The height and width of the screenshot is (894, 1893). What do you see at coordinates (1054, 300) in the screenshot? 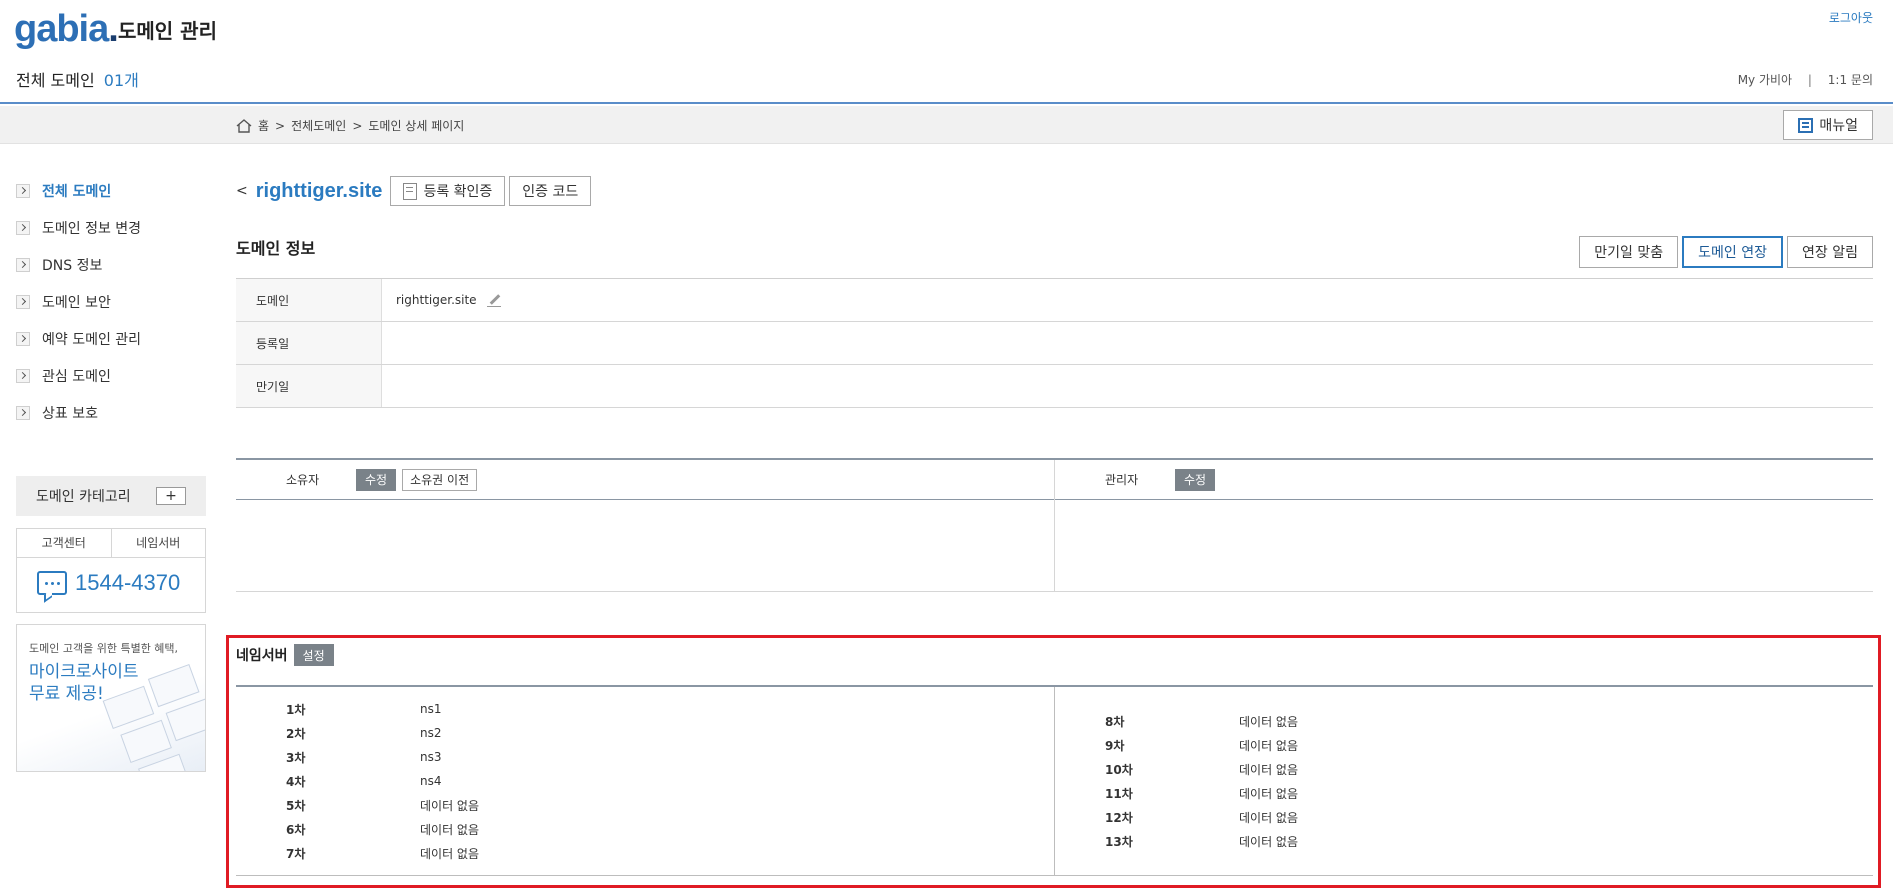
I see `table-row: 도메인 righttiger.site` at bounding box center [1054, 300].